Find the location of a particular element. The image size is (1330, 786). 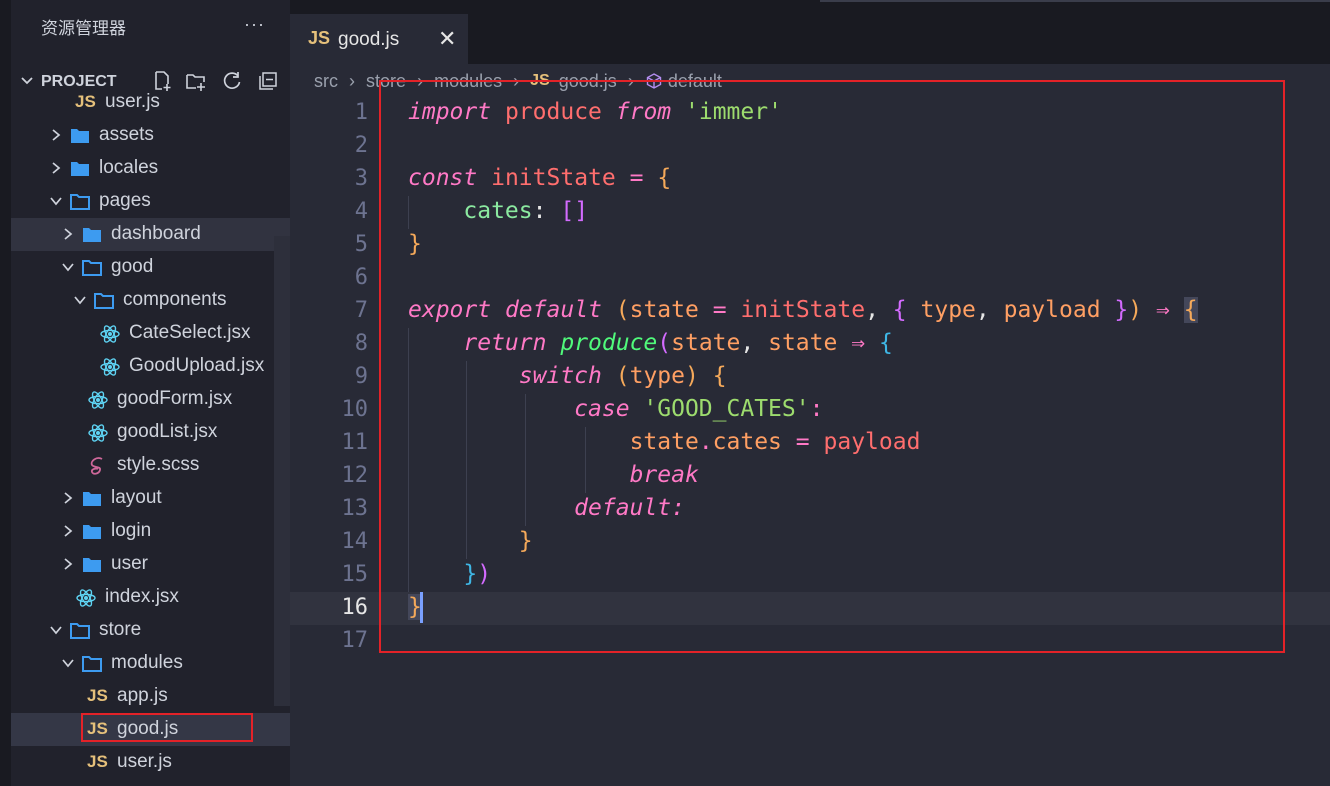

chevron-right-icon: › is located at coordinates (352, 80).